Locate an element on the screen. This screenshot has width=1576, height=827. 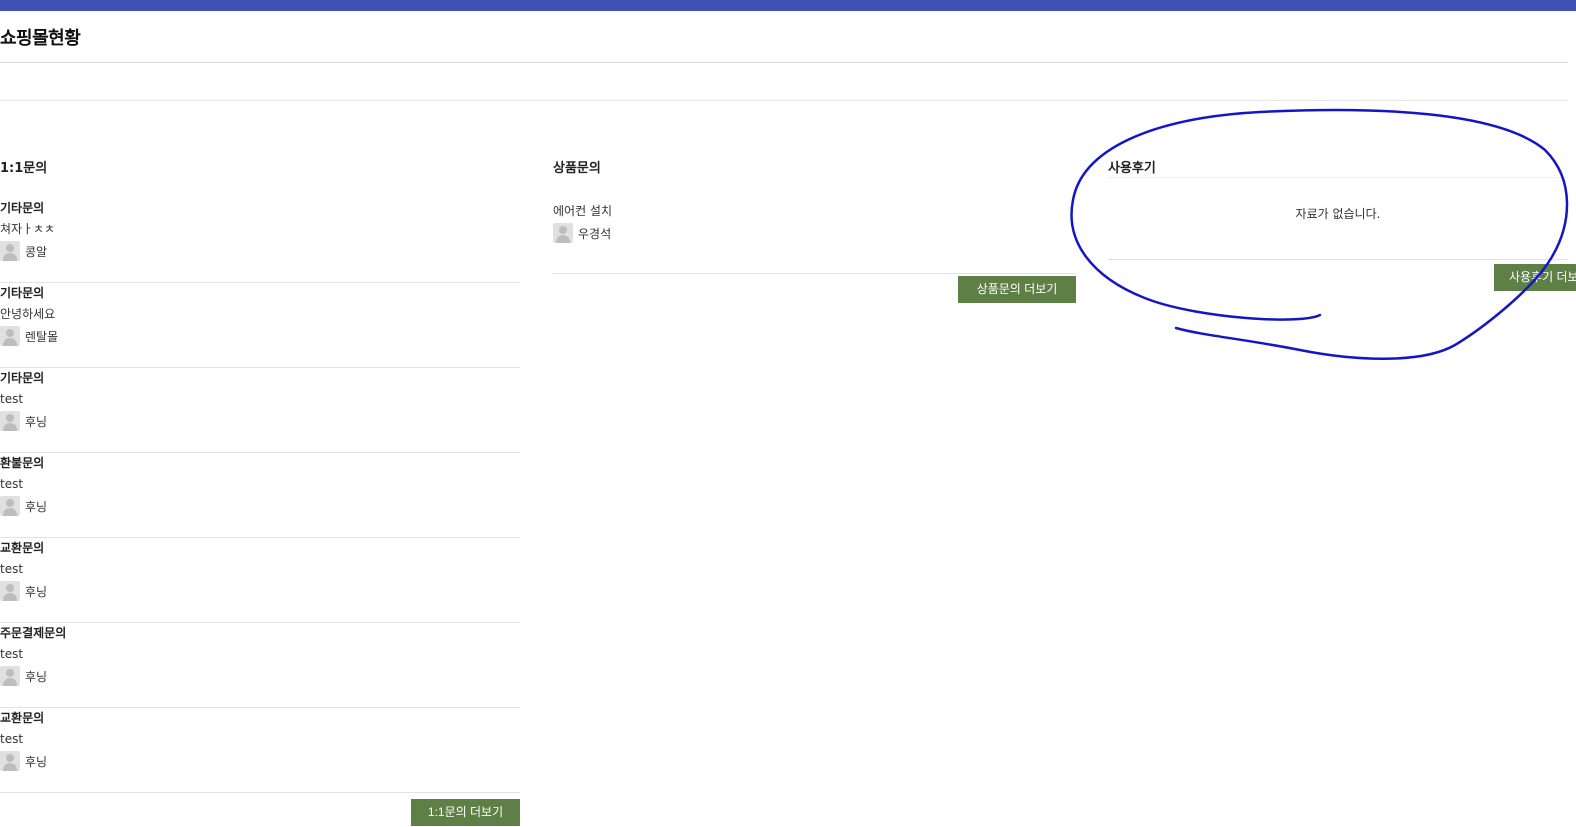
product-qna-section: 상품문의 에어컨 설치 우경석 is located at coordinates (814, 217).